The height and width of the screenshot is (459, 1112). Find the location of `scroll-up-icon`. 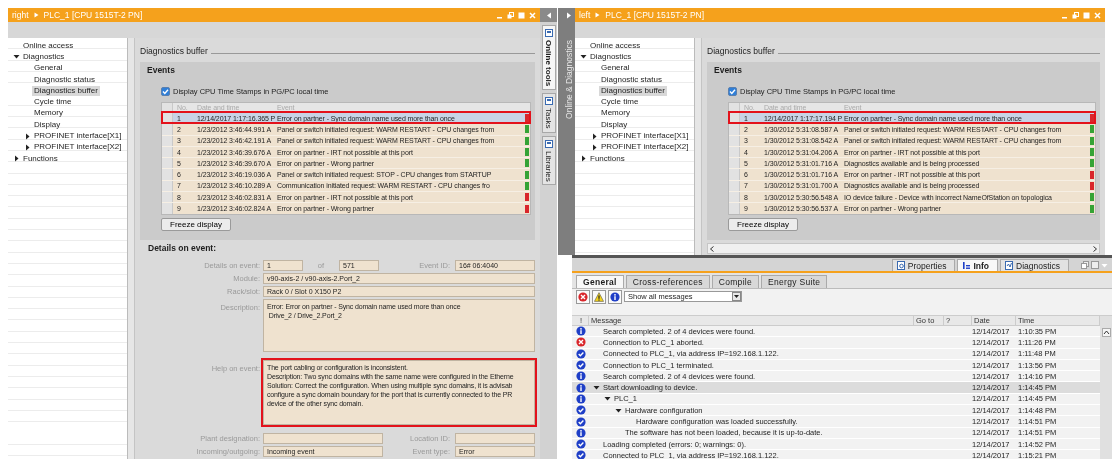

scroll-up-icon is located at coordinates (1106, 332).